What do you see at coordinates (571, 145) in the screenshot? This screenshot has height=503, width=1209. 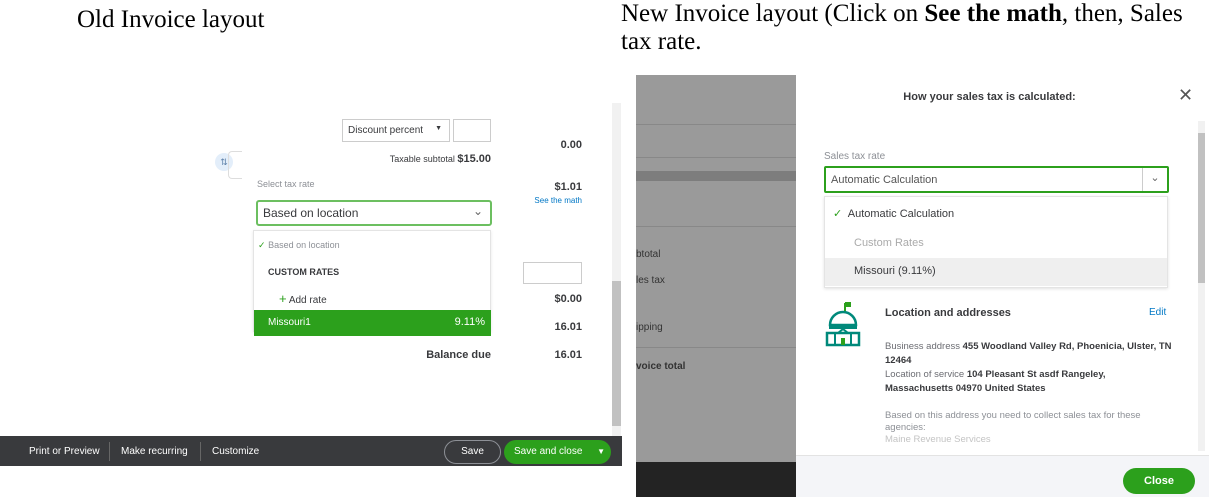 I see `discount-amount: 0.00` at bounding box center [571, 145].